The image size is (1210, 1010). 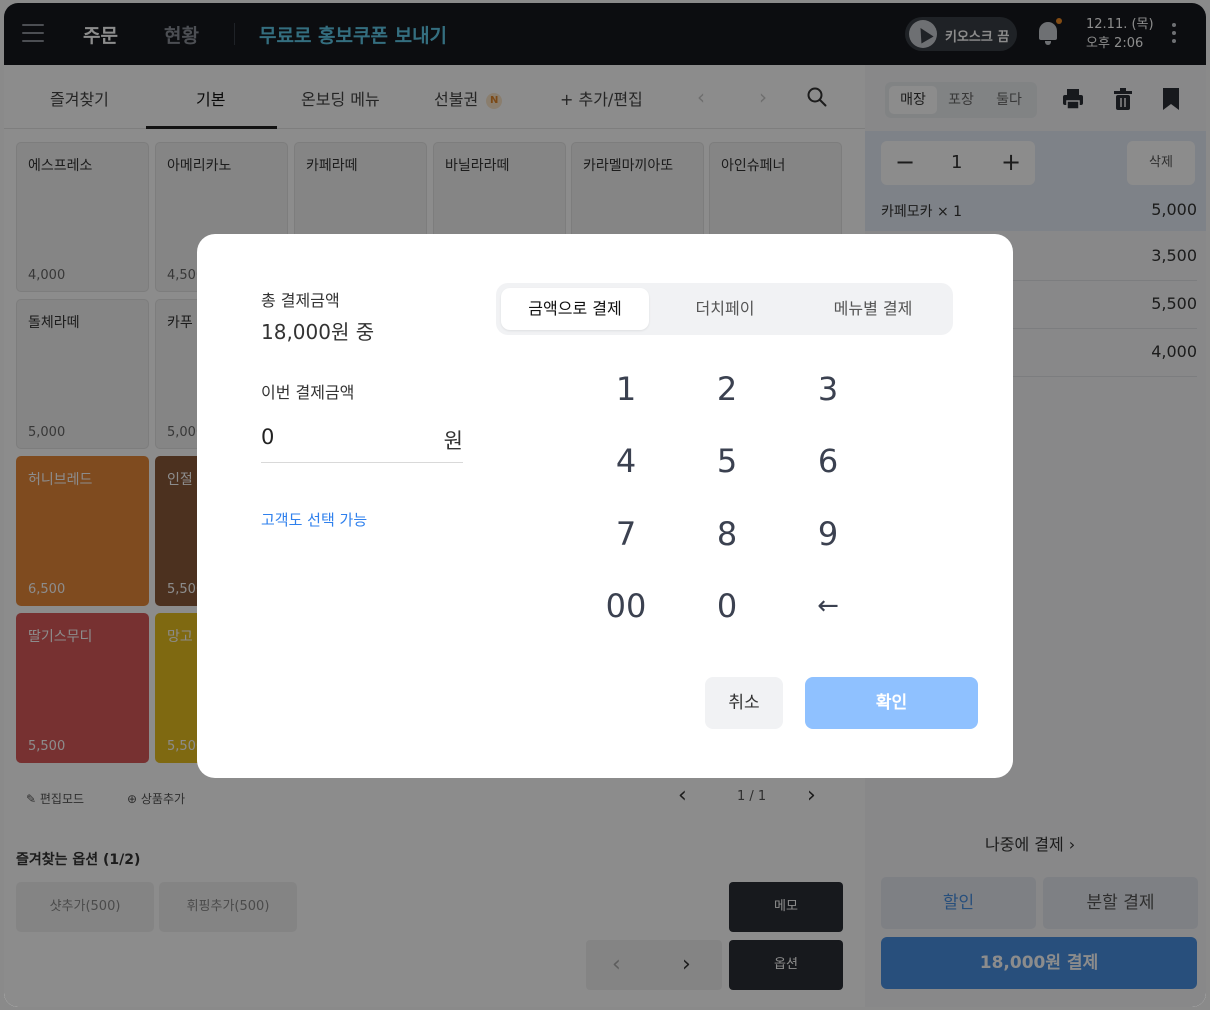 What do you see at coordinates (453, 441) in the screenshot?
I see `currency-unit: 원` at bounding box center [453, 441].